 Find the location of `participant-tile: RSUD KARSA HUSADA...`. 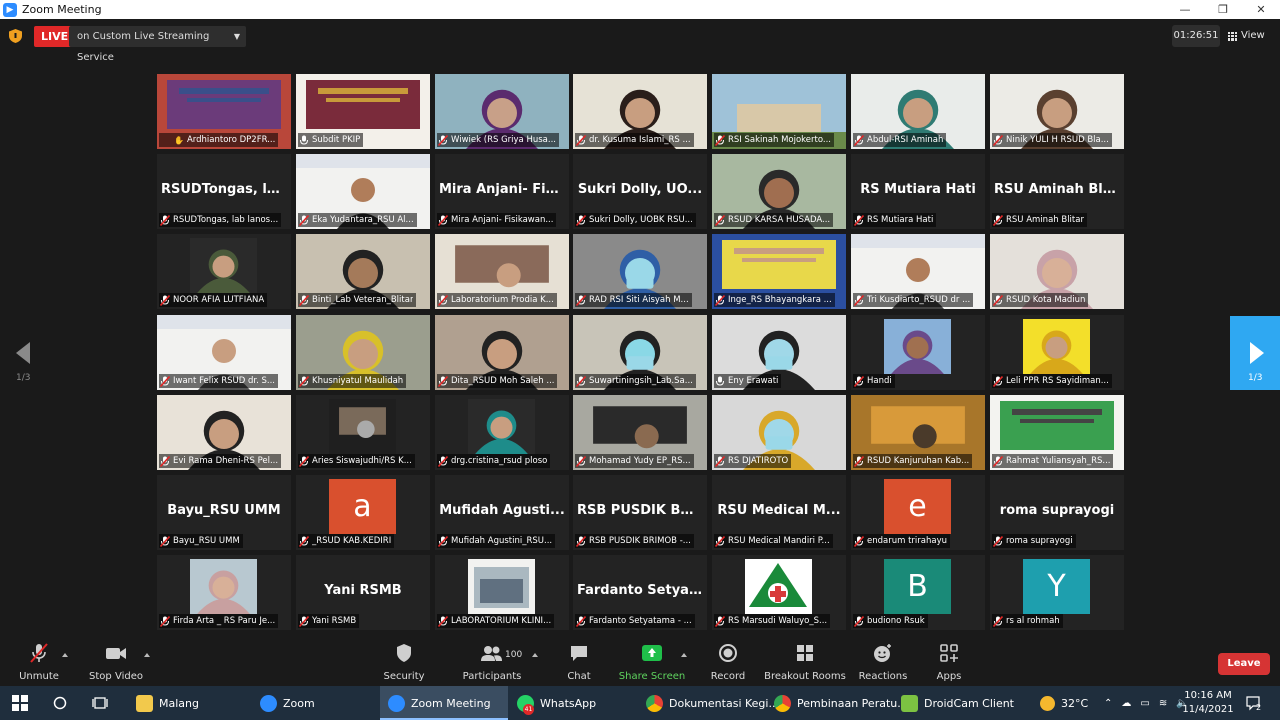

participant-tile: RSUD KARSA HUSADA... is located at coordinates (779, 191).